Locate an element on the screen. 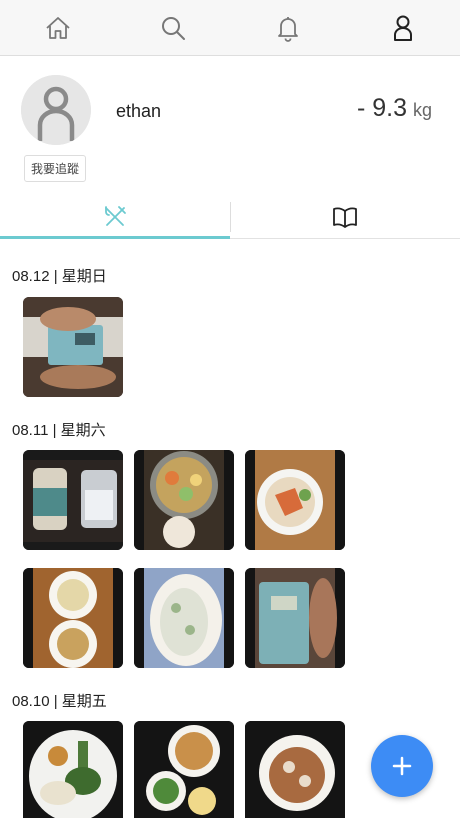 The width and height of the screenshot is (460, 818). scale-feet-photo is located at coordinates (73, 347).